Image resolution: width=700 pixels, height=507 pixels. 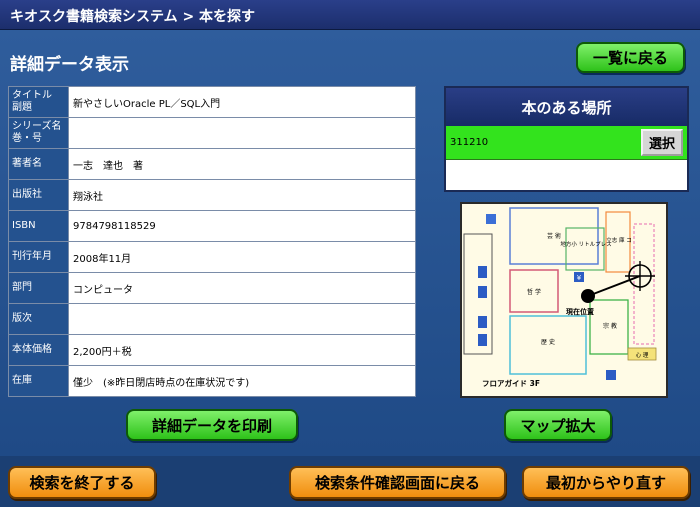 I want to click on map-zoom-button: マップ拡大, so click(x=558, y=425).